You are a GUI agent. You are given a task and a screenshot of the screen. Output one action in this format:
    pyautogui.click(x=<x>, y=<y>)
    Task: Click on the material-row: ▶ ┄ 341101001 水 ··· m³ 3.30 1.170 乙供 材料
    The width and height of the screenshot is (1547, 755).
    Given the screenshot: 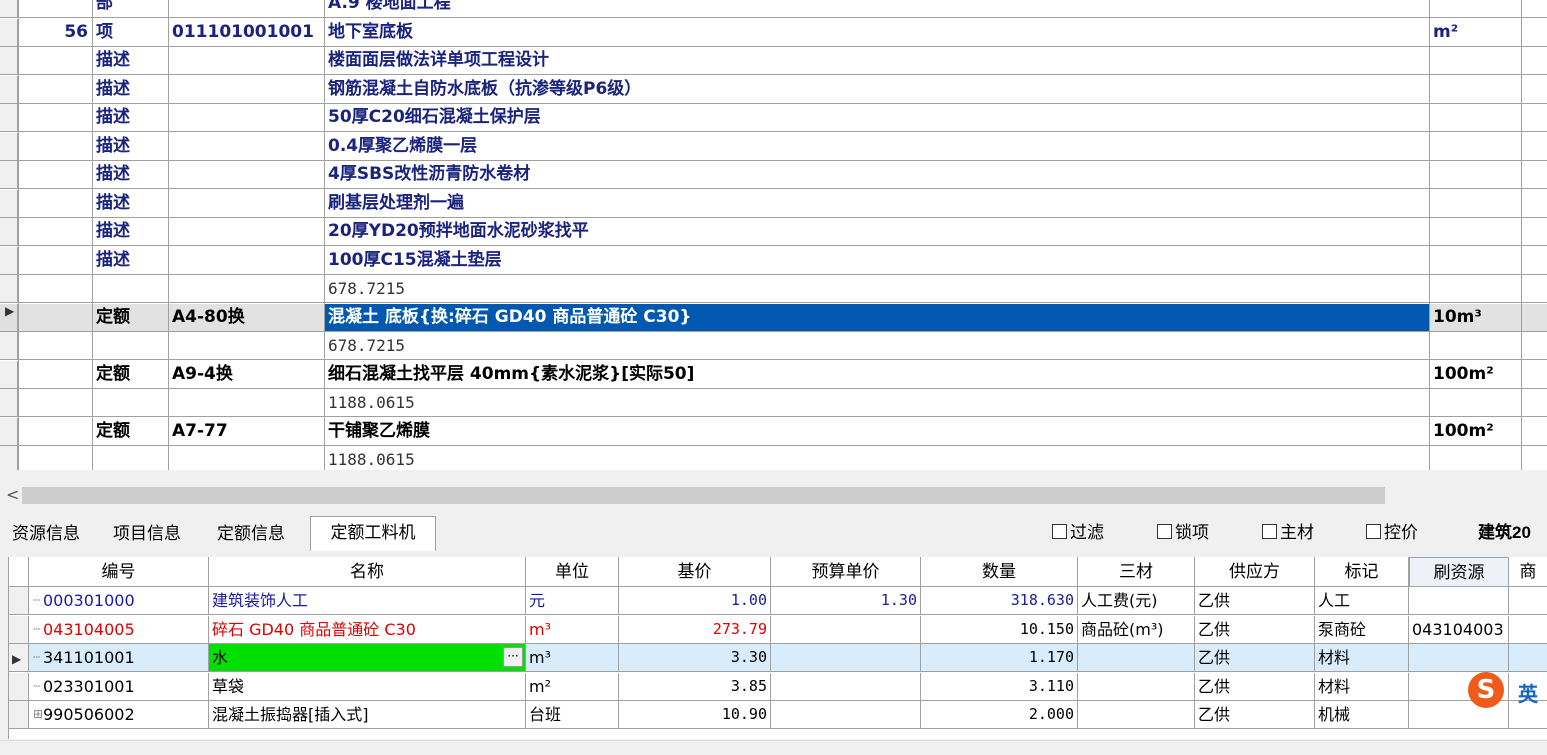 What is the action you would take?
    pyautogui.click(x=778, y=658)
    